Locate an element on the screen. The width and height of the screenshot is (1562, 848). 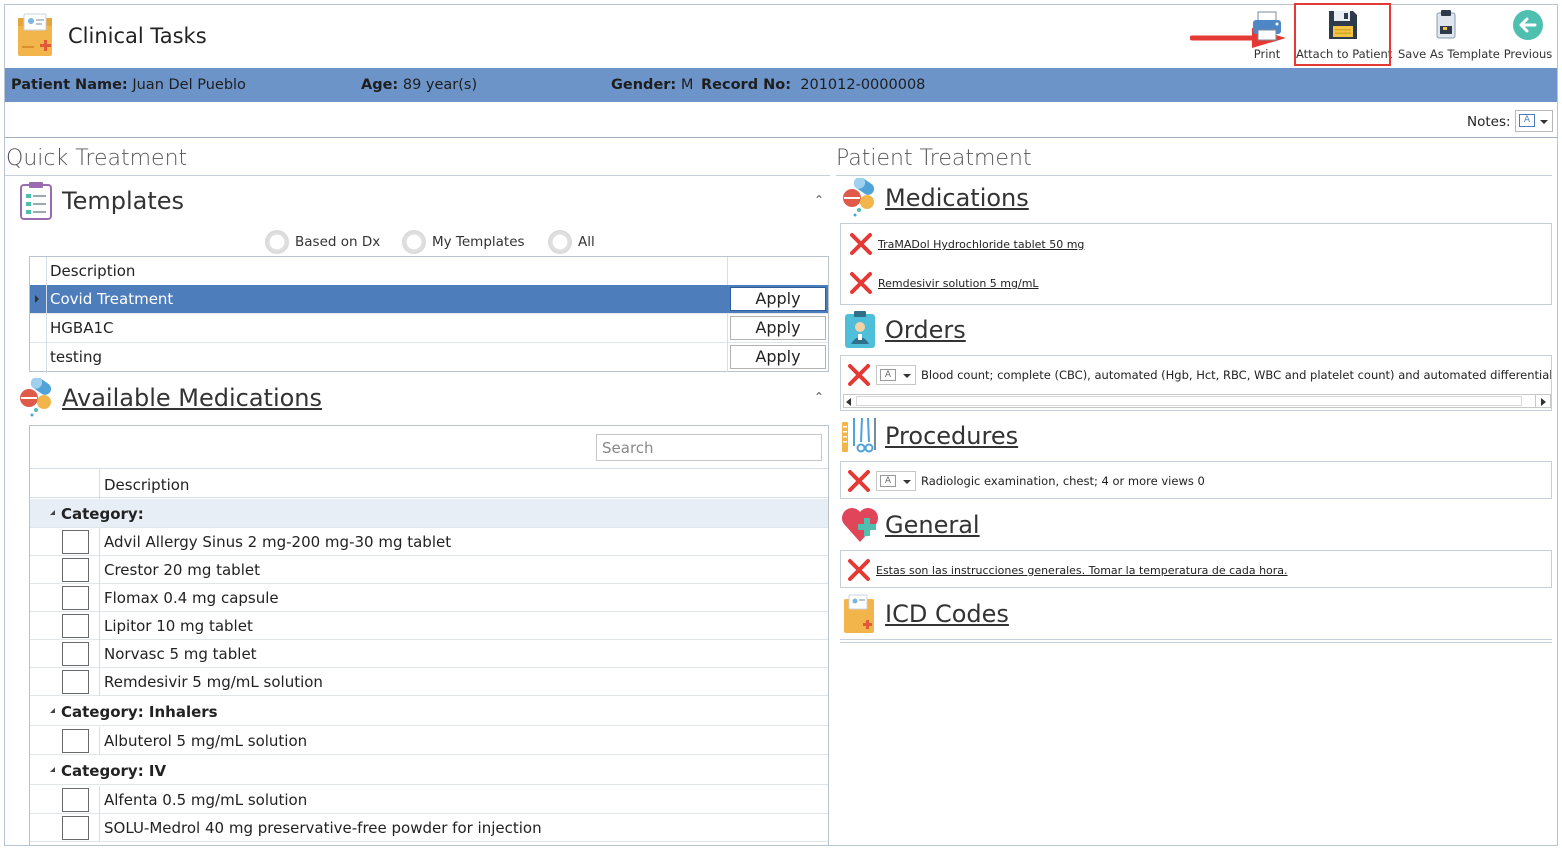
clipboard-icon is located at coordinates (1446, 24).